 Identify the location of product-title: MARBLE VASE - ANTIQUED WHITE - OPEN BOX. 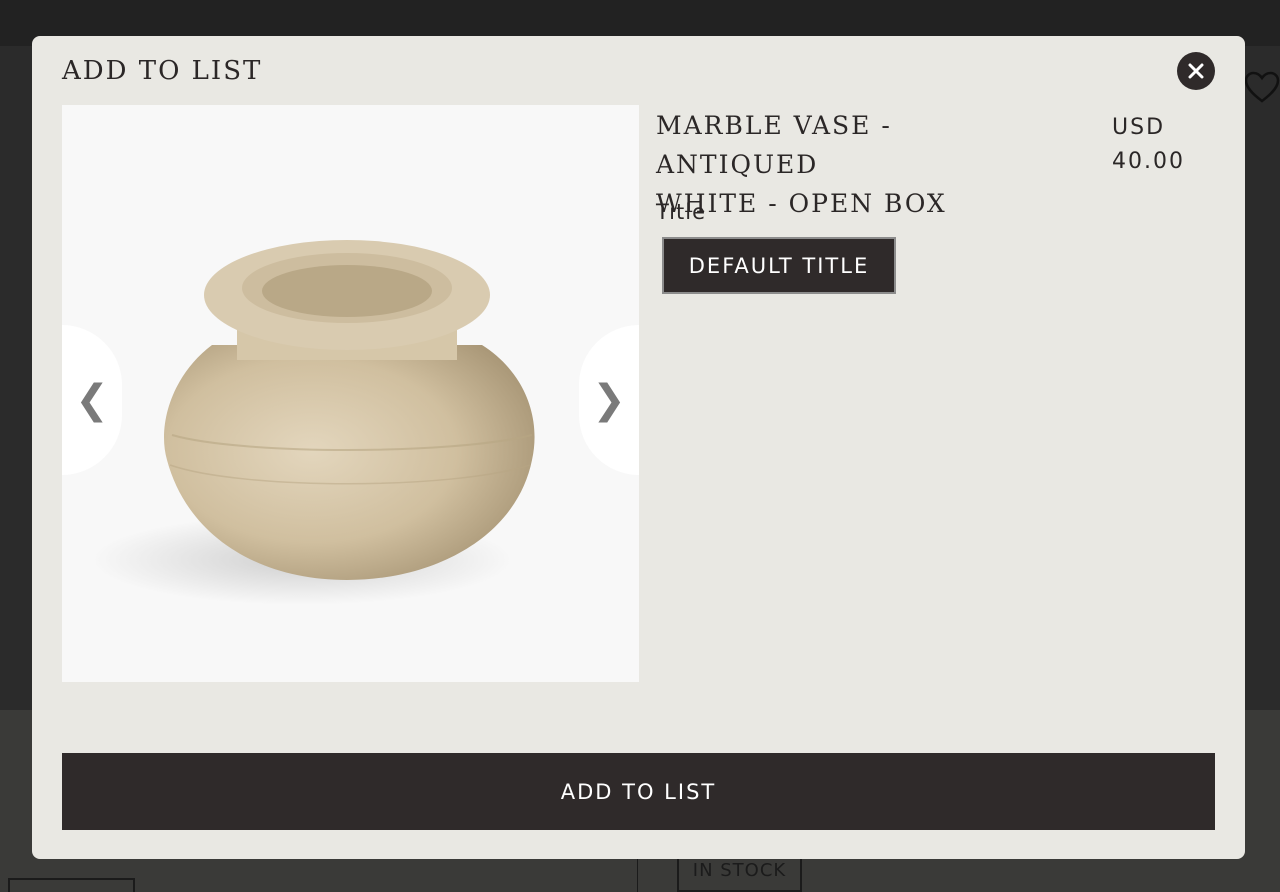
(856, 164).